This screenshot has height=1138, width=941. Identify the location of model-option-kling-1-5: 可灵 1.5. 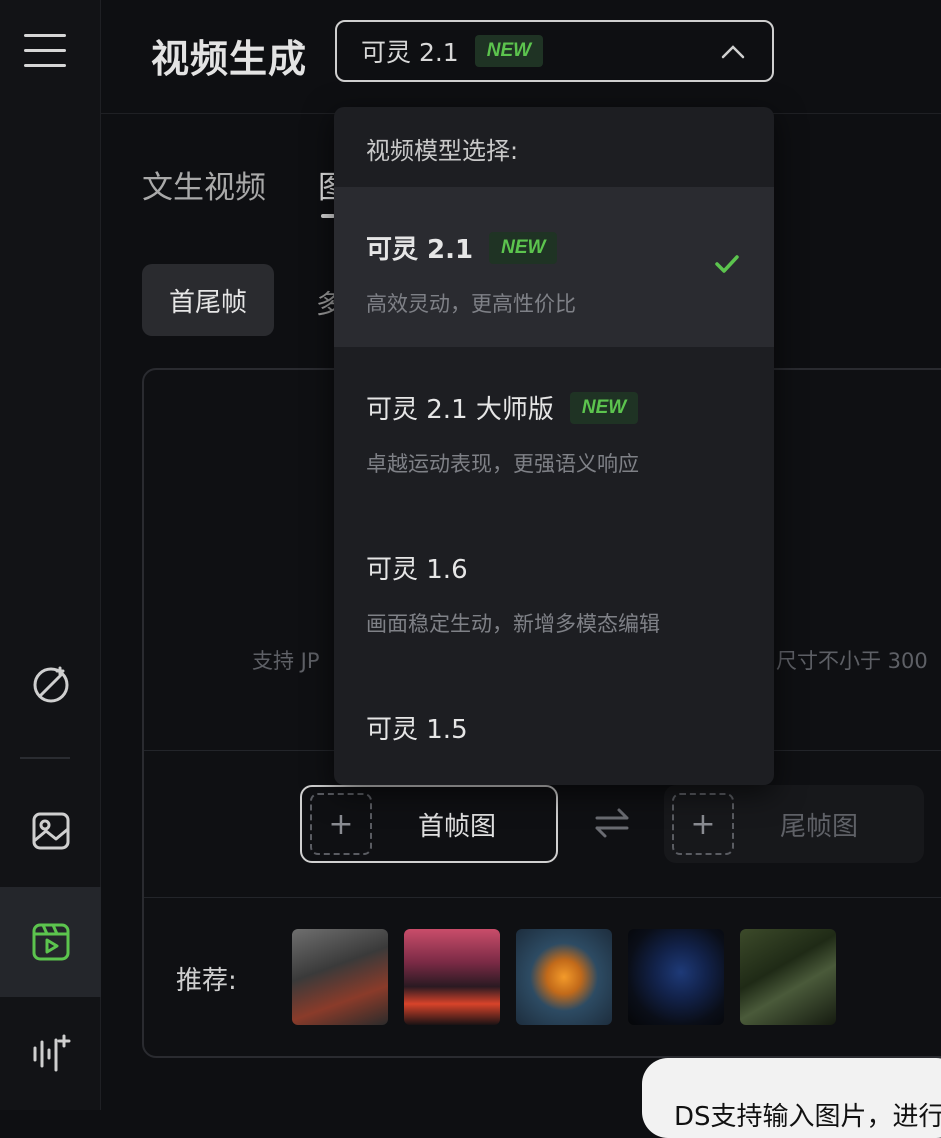
(554, 726).